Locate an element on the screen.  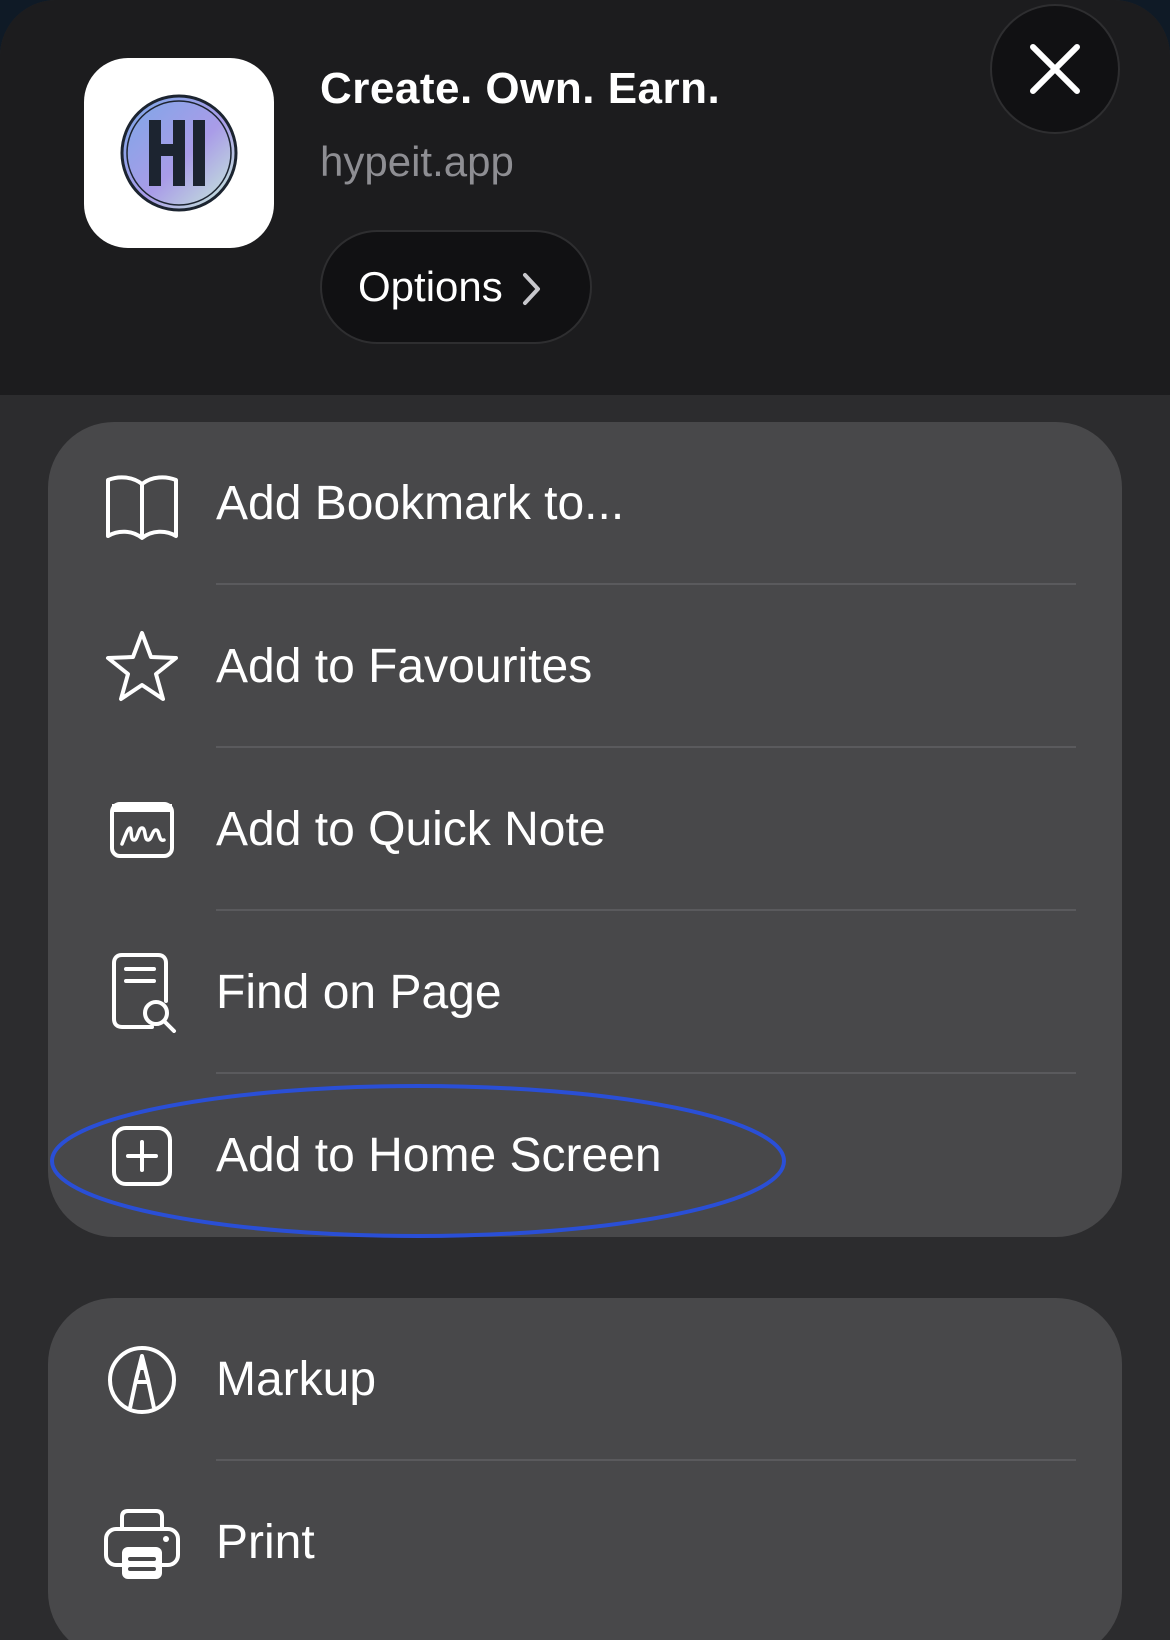
printer-icon is located at coordinates (142, 1544).